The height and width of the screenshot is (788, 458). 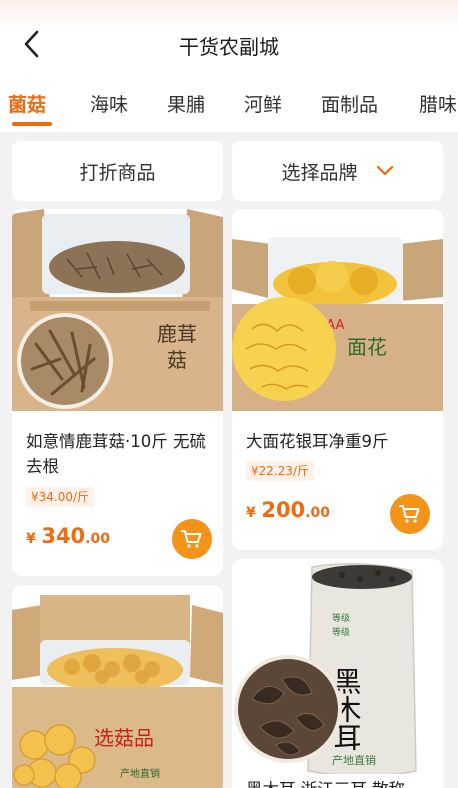 I want to click on product-name: 大面花银耳净重9斤, so click(x=317, y=441).